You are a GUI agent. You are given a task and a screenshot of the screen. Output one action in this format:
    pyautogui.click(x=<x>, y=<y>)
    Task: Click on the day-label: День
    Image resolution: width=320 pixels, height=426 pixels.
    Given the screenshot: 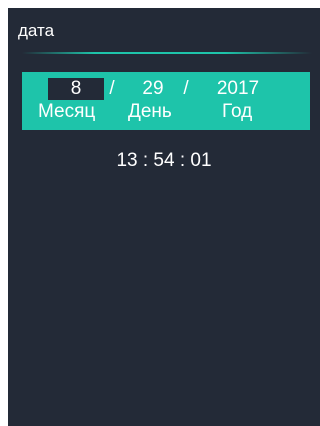 What is the action you would take?
    pyautogui.click(x=150, y=111)
    